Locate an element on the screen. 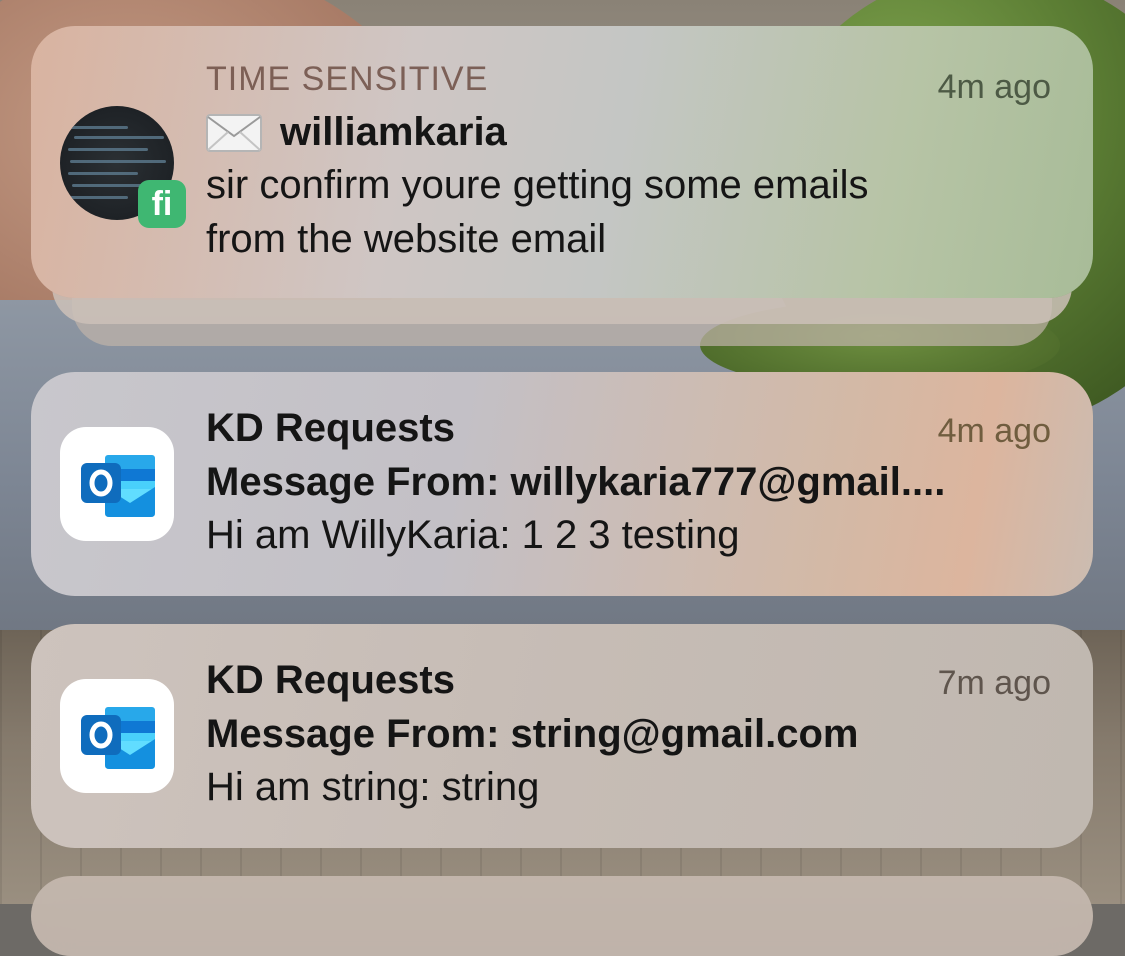 The height and width of the screenshot is (956, 1125). sender-line: williamkaria is located at coordinates (356, 132).